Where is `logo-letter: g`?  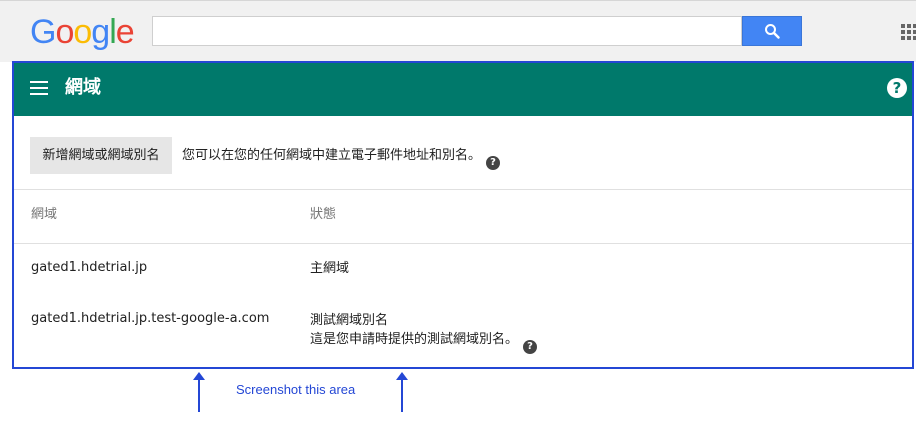 logo-letter: g is located at coordinates (100, 32).